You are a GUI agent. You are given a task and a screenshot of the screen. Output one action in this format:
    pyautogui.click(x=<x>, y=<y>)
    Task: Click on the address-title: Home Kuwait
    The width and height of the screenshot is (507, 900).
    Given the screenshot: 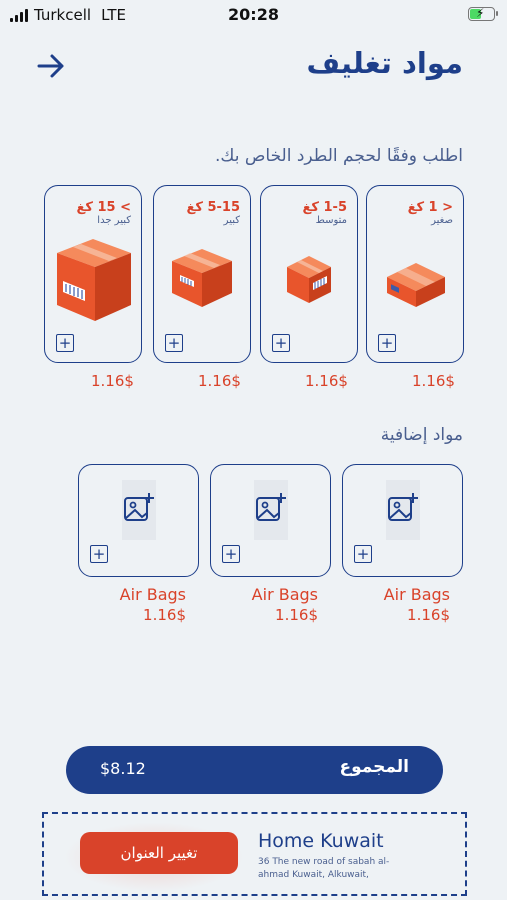 What is the action you would take?
    pyautogui.click(x=321, y=841)
    